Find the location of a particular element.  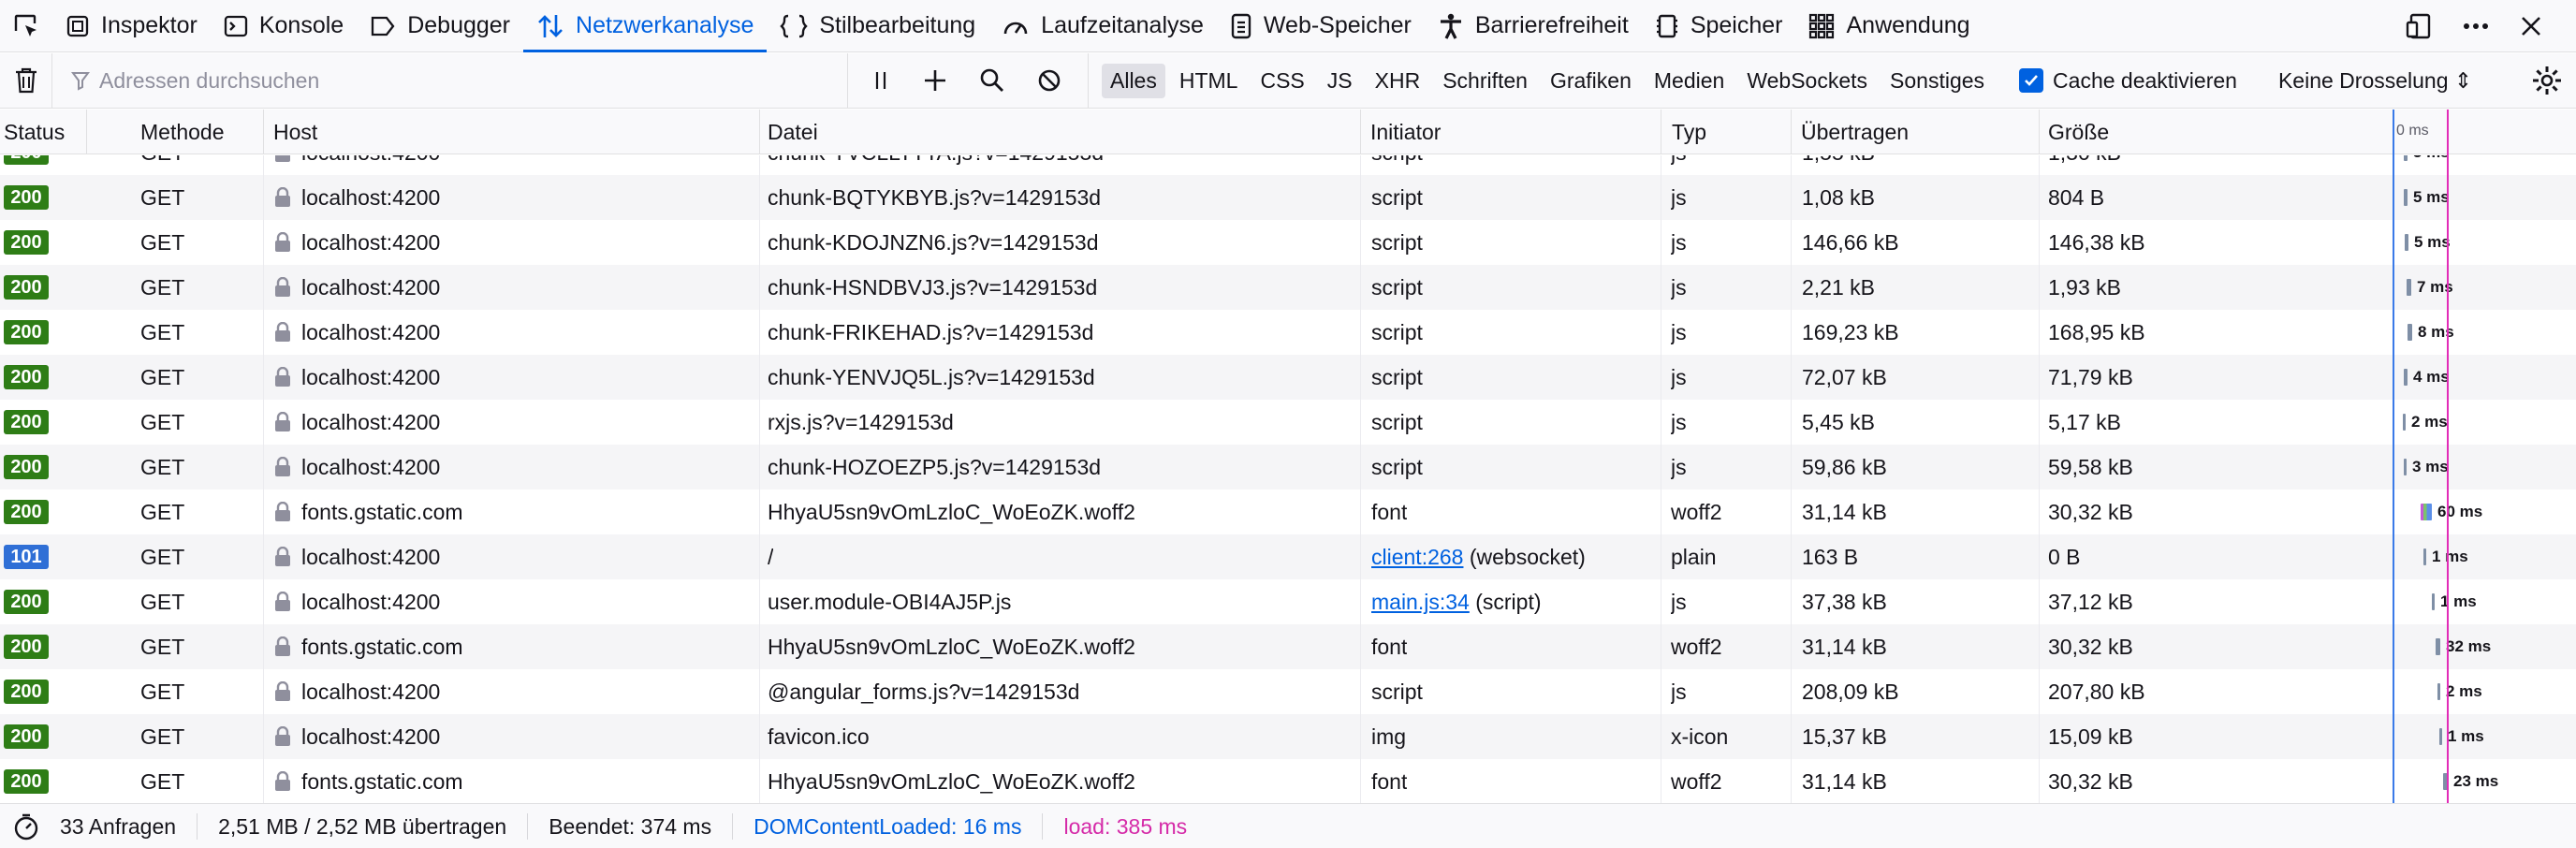

tab-stilbearbeitung: Stilbearbeitung is located at coordinates (877, 26).